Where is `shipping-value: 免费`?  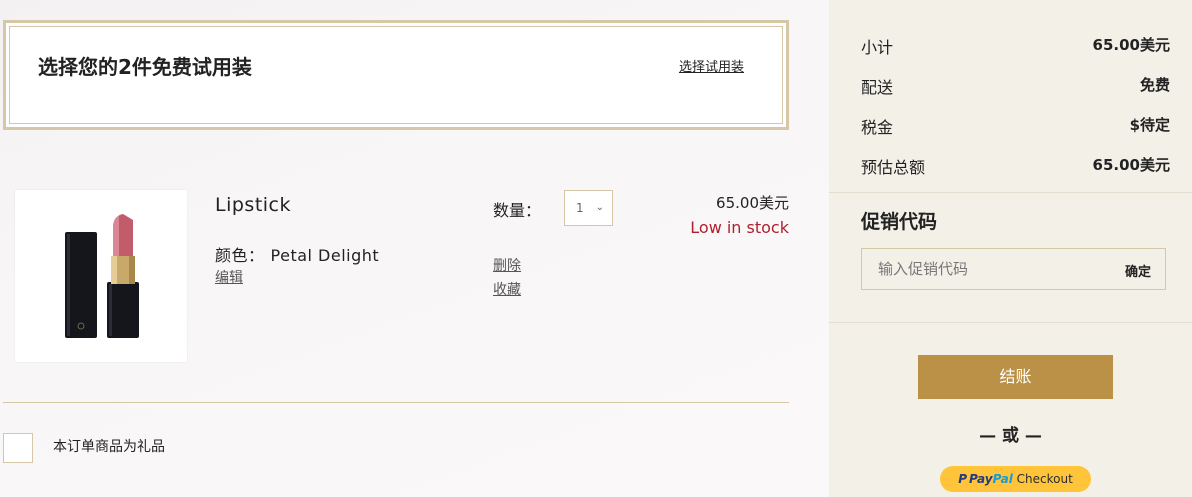
shipping-value: 免费 is located at coordinates (1154, 85).